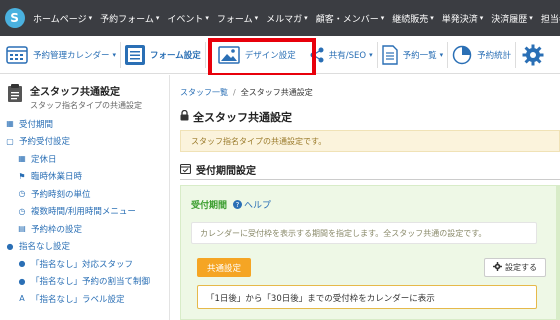  What do you see at coordinates (347, 55) in the screenshot?
I see `share-seo-label: 共有/SEO` at bounding box center [347, 55].